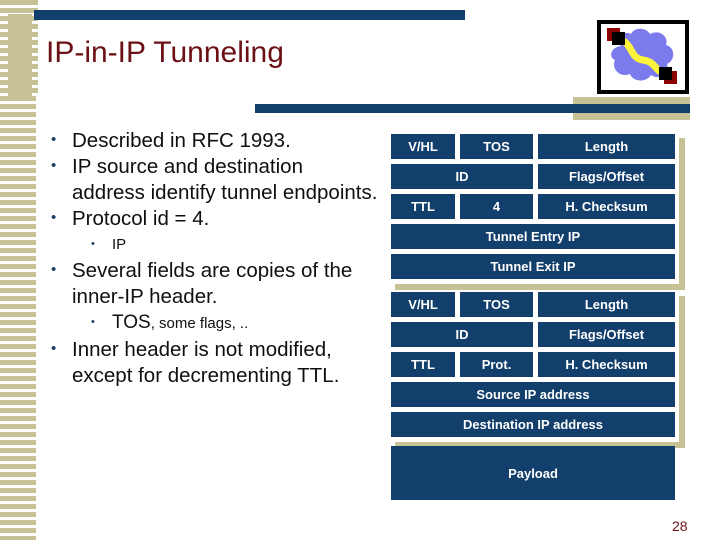 This screenshot has width=720, height=540. I want to click on packet-row: Destination IP address, so click(533, 424).